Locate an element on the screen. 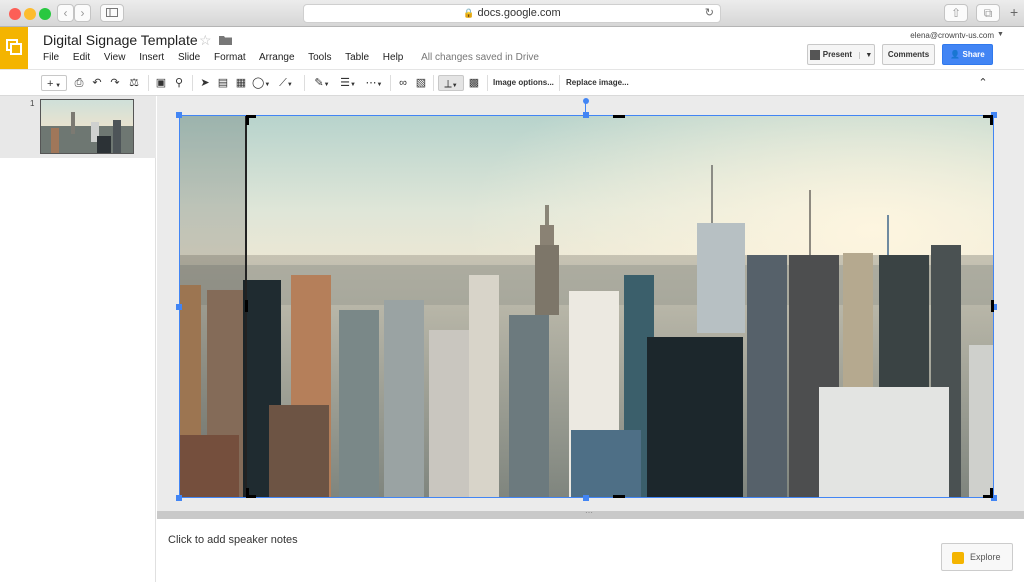 This screenshot has height=582, width=1024. crop-corner-tr is located at coordinates (988, 120).